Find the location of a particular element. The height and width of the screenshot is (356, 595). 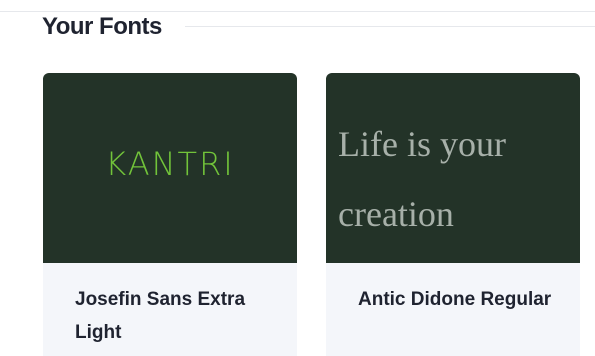

section-title: Your Fonts is located at coordinates (102, 26).